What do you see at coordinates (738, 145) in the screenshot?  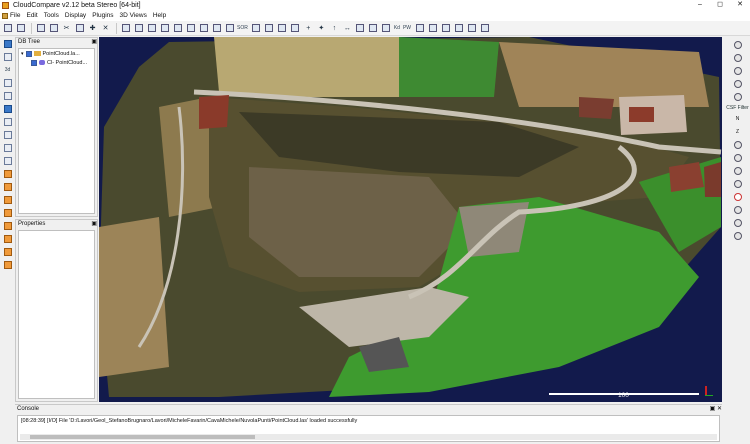 I see `point-size-icon` at bounding box center [738, 145].